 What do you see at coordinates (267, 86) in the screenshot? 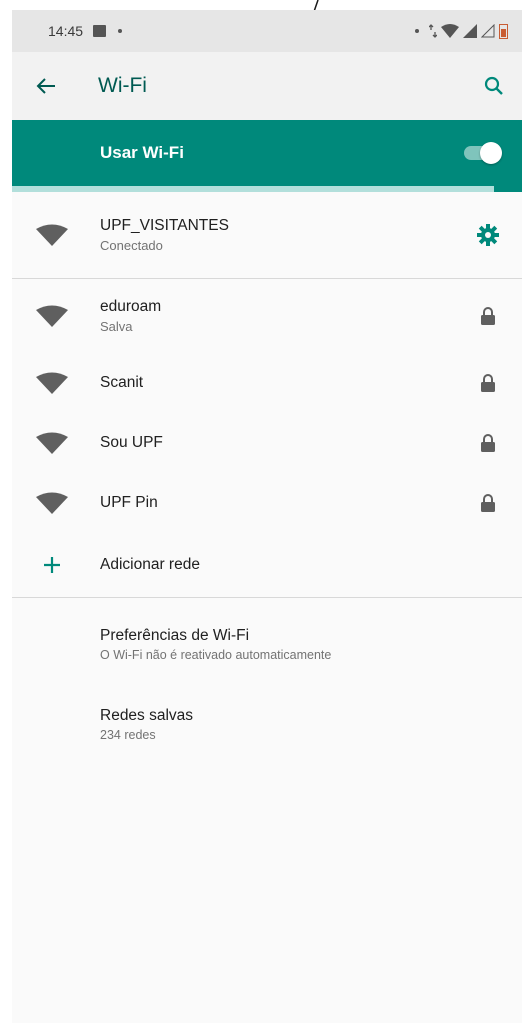
I see `app-bar: Wi-Fi` at bounding box center [267, 86].